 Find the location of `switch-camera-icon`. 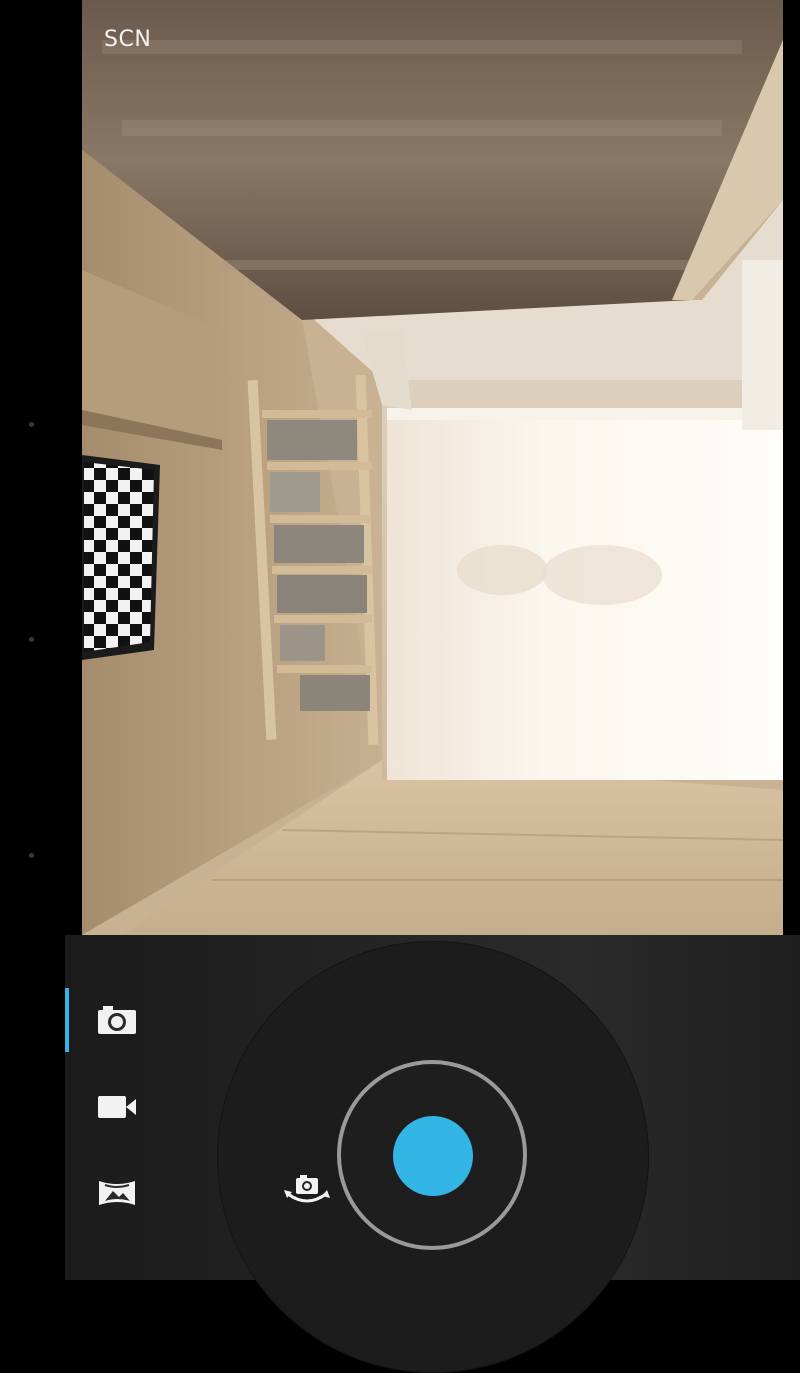

switch-camera-icon is located at coordinates (307, 1189).